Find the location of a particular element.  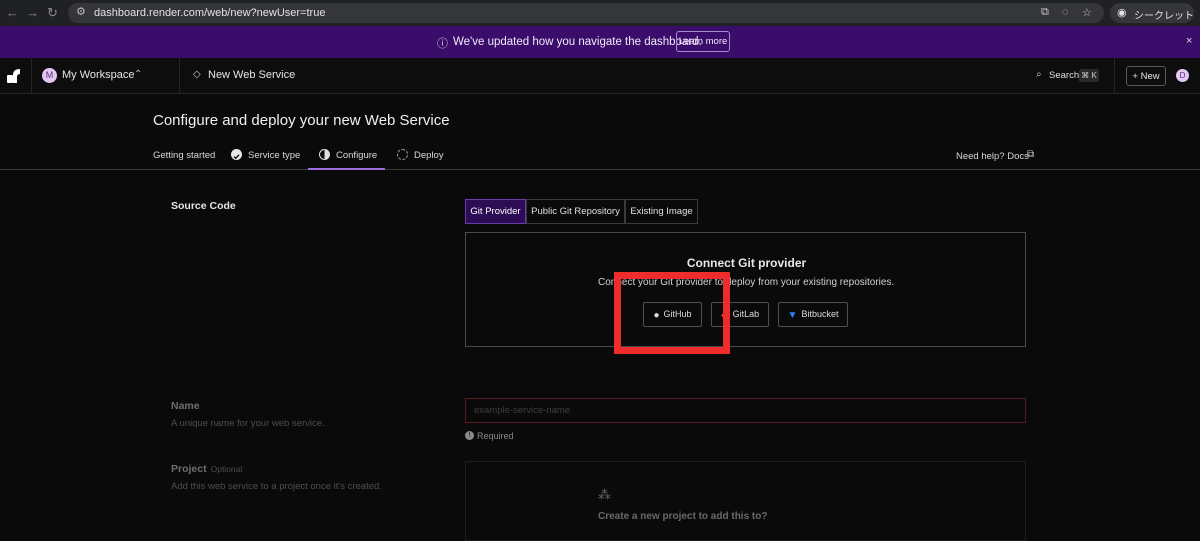

learn-more-button: Learn more is located at coordinates (703, 41).